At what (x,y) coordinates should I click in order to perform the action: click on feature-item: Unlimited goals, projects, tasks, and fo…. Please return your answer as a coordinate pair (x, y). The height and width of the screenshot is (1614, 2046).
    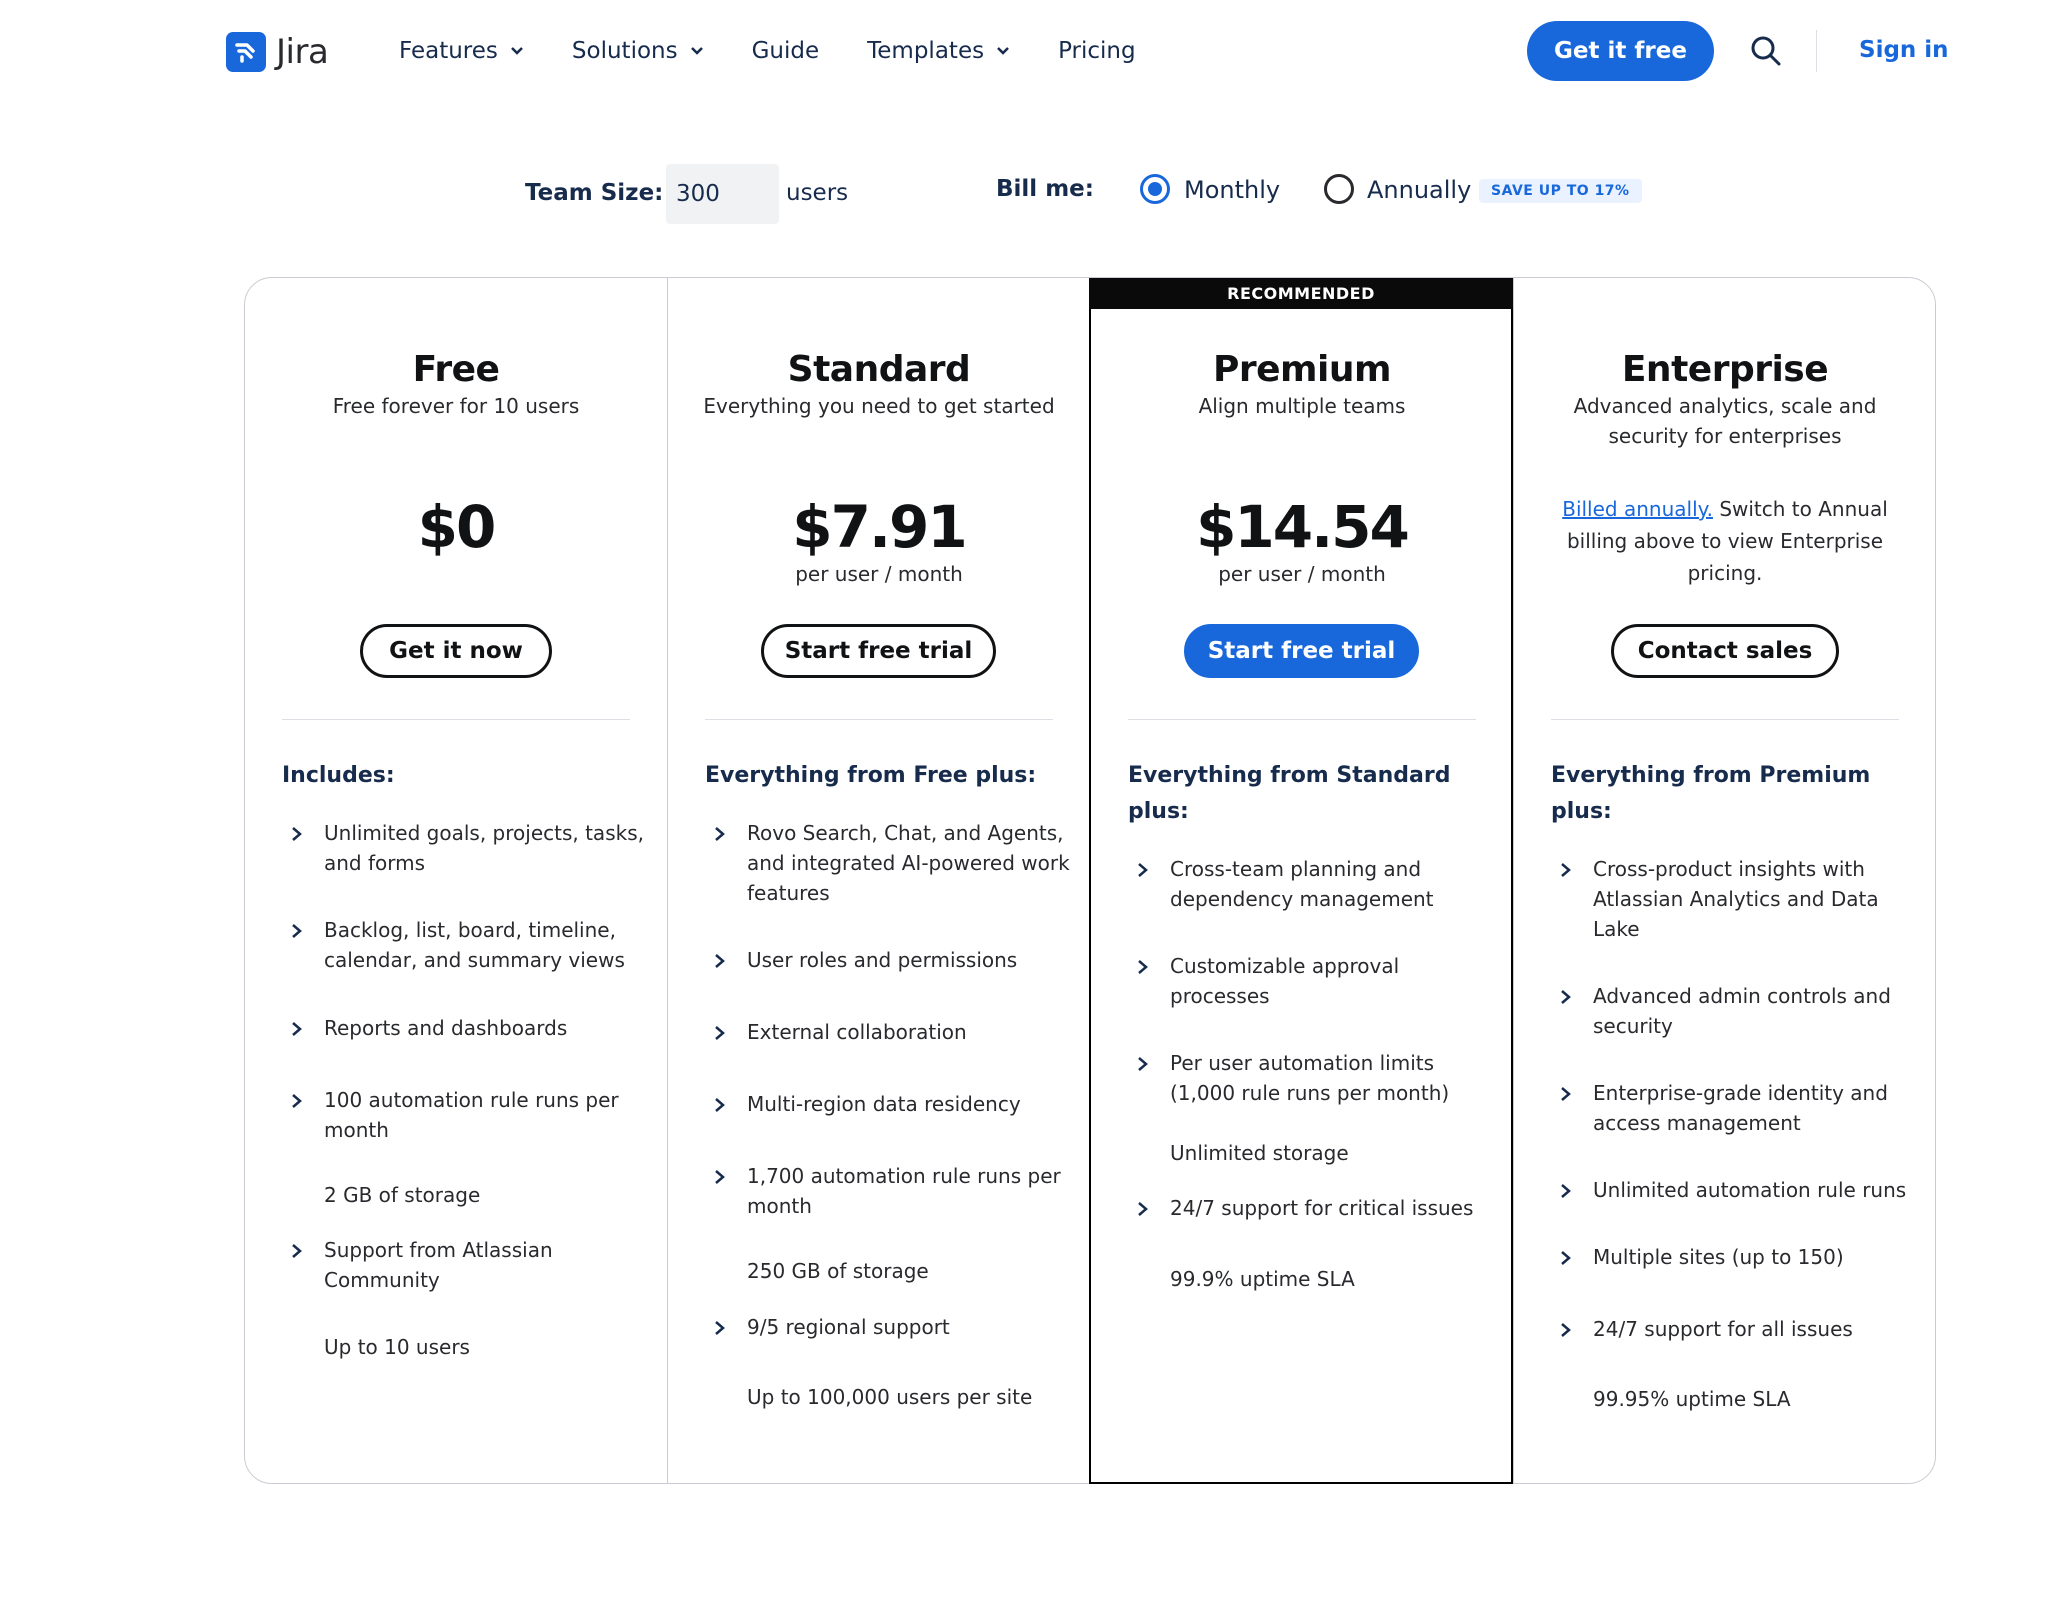
    Looking at the image, I should click on (465, 848).